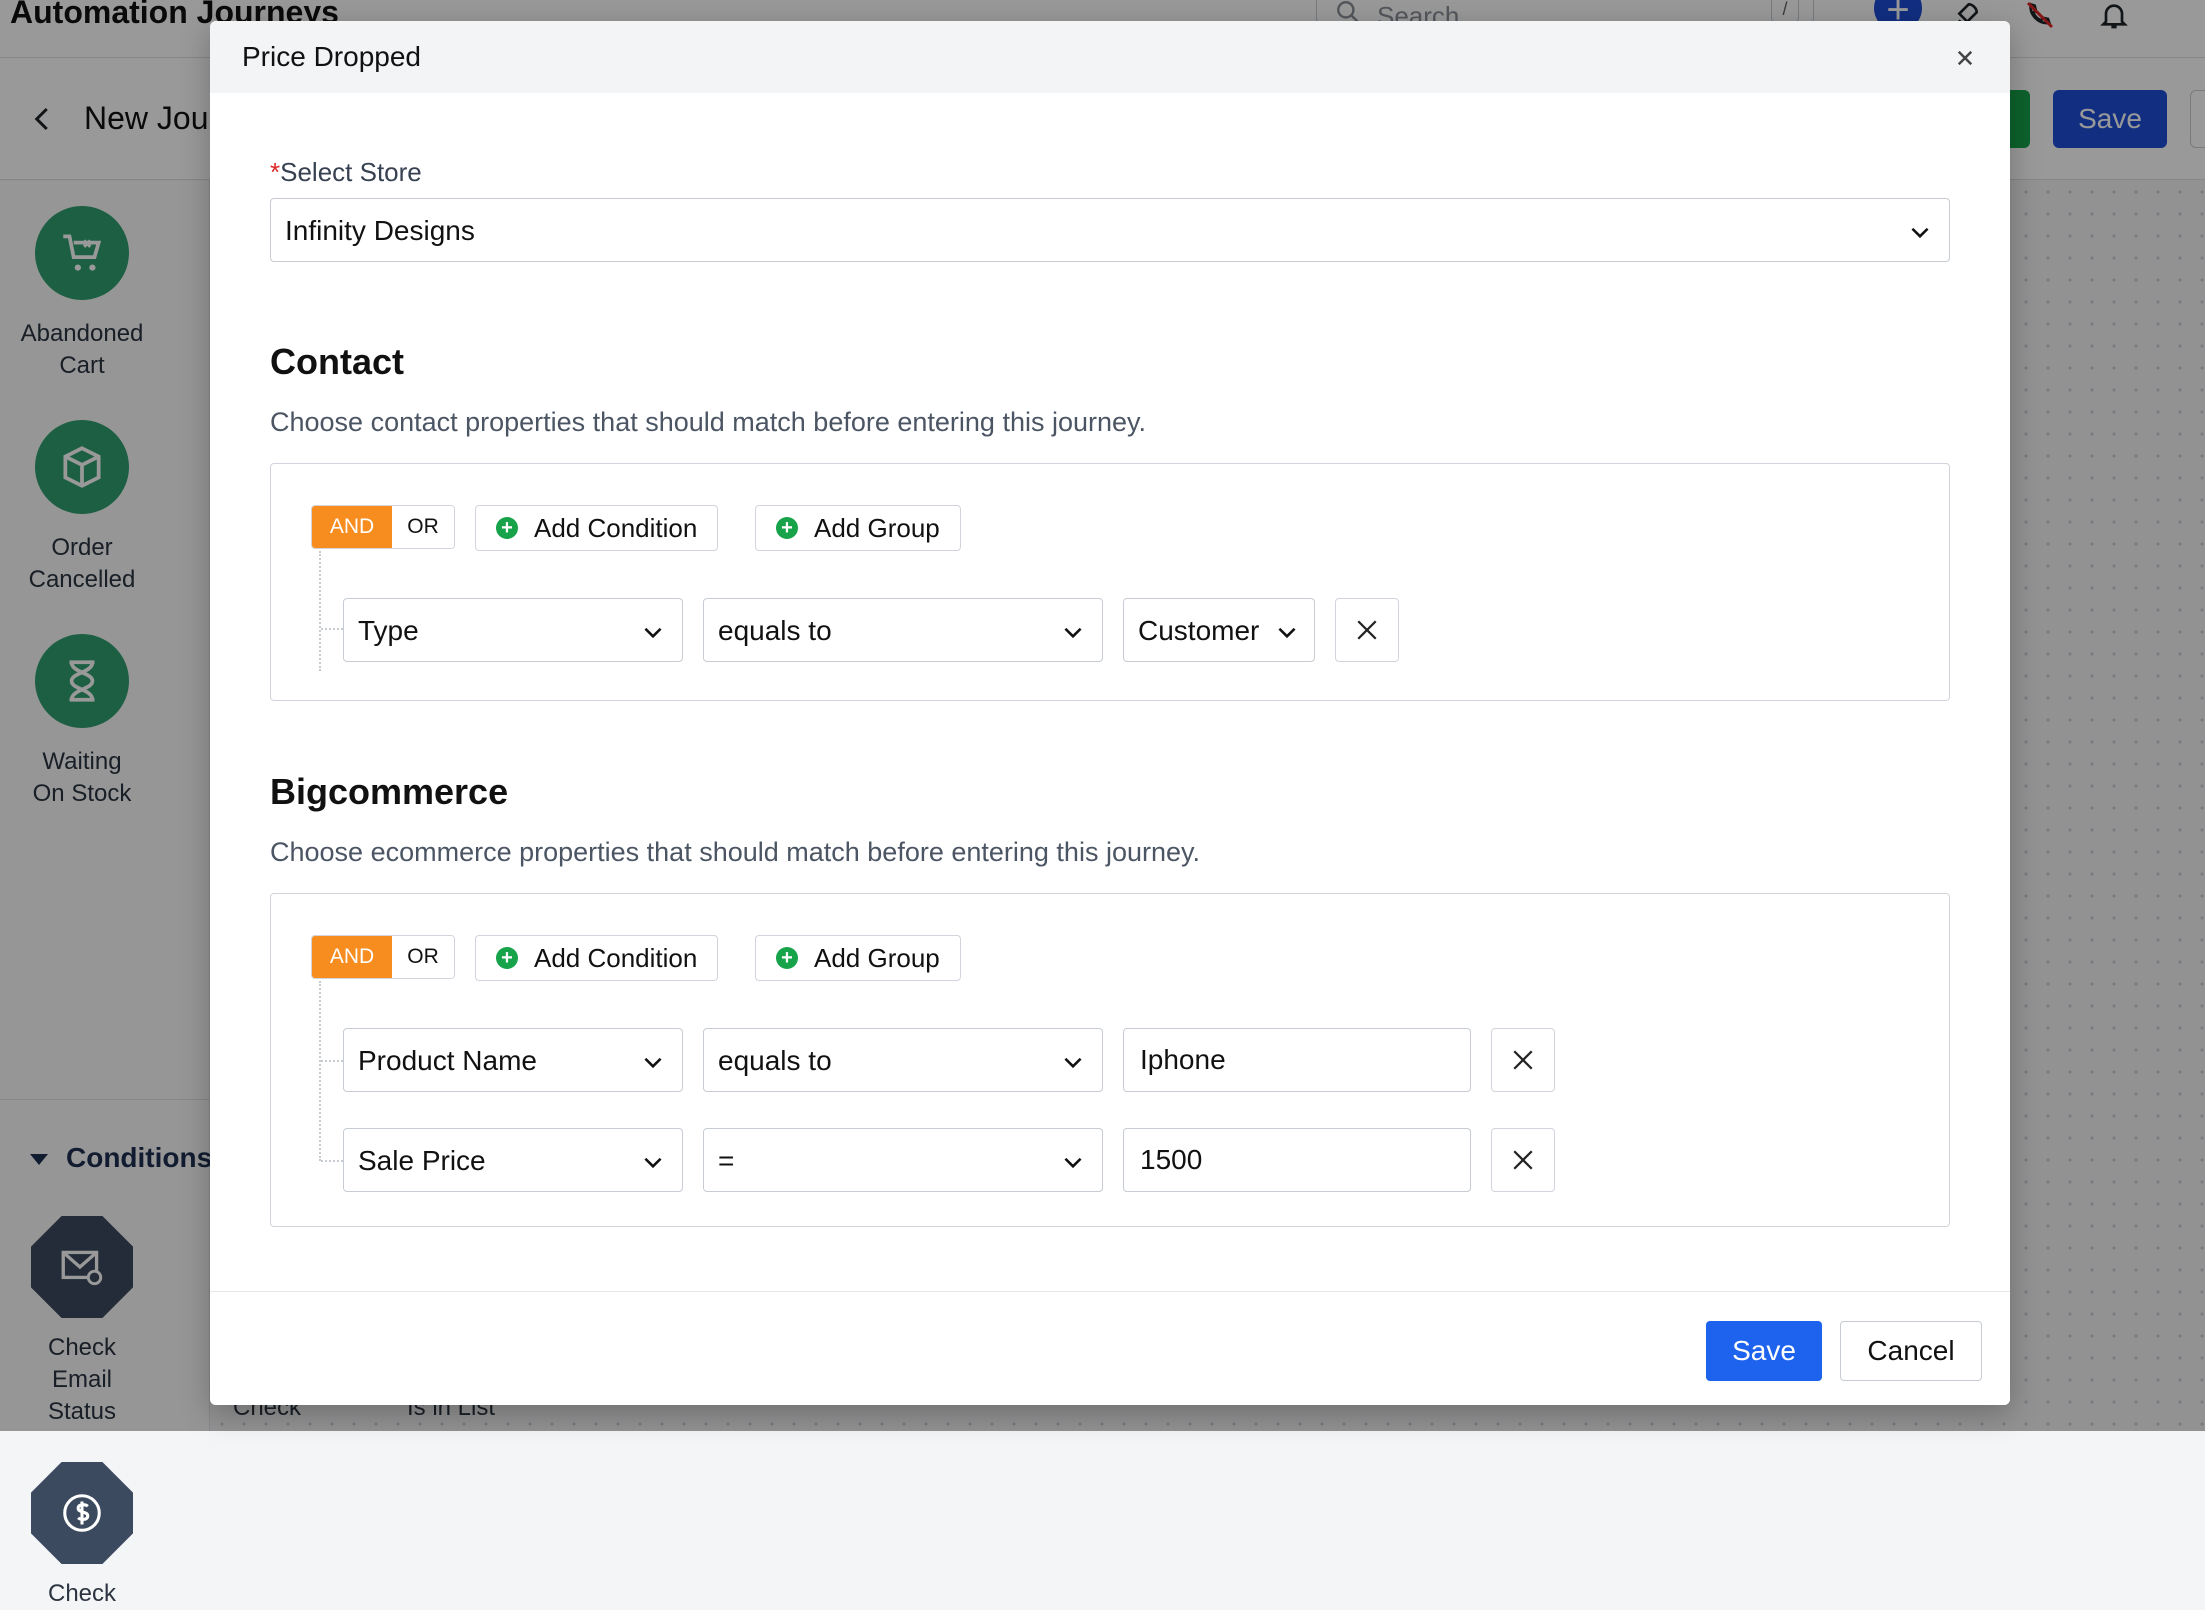 The image size is (2205, 1610). I want to click on bigcommerce-section-title: Bigcommerce, so click(389, 791).